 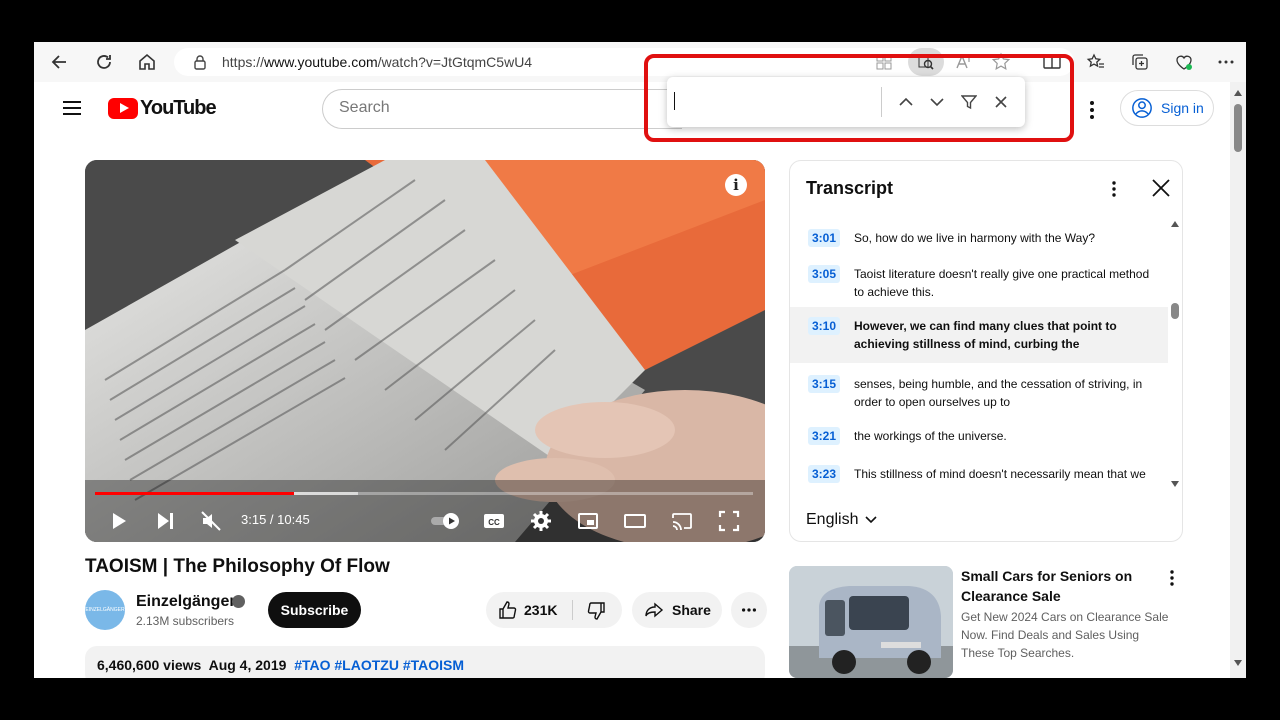 What do you see at coordinates (366, 665) in the screenshot?
I see `hashtag: #LAOTZU` at bounding box center [366, 665].